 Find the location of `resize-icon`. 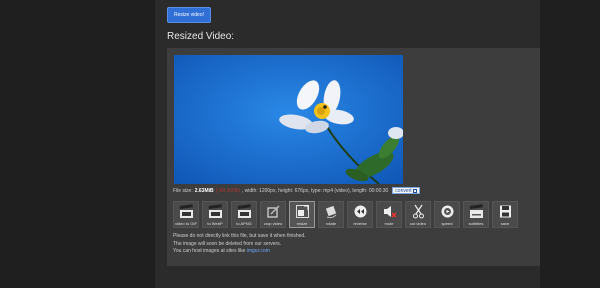

resize-icon is located at coordinates (302, 211).